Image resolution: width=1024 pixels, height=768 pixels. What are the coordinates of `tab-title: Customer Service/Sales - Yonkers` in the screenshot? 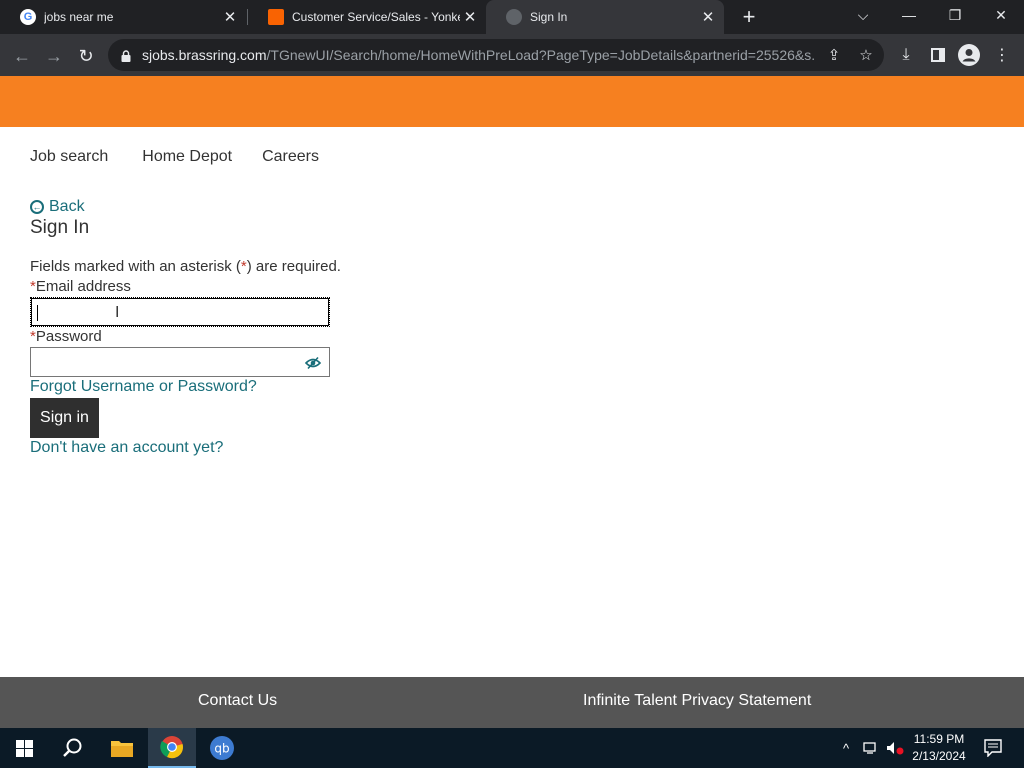 It's located at (376, 17).